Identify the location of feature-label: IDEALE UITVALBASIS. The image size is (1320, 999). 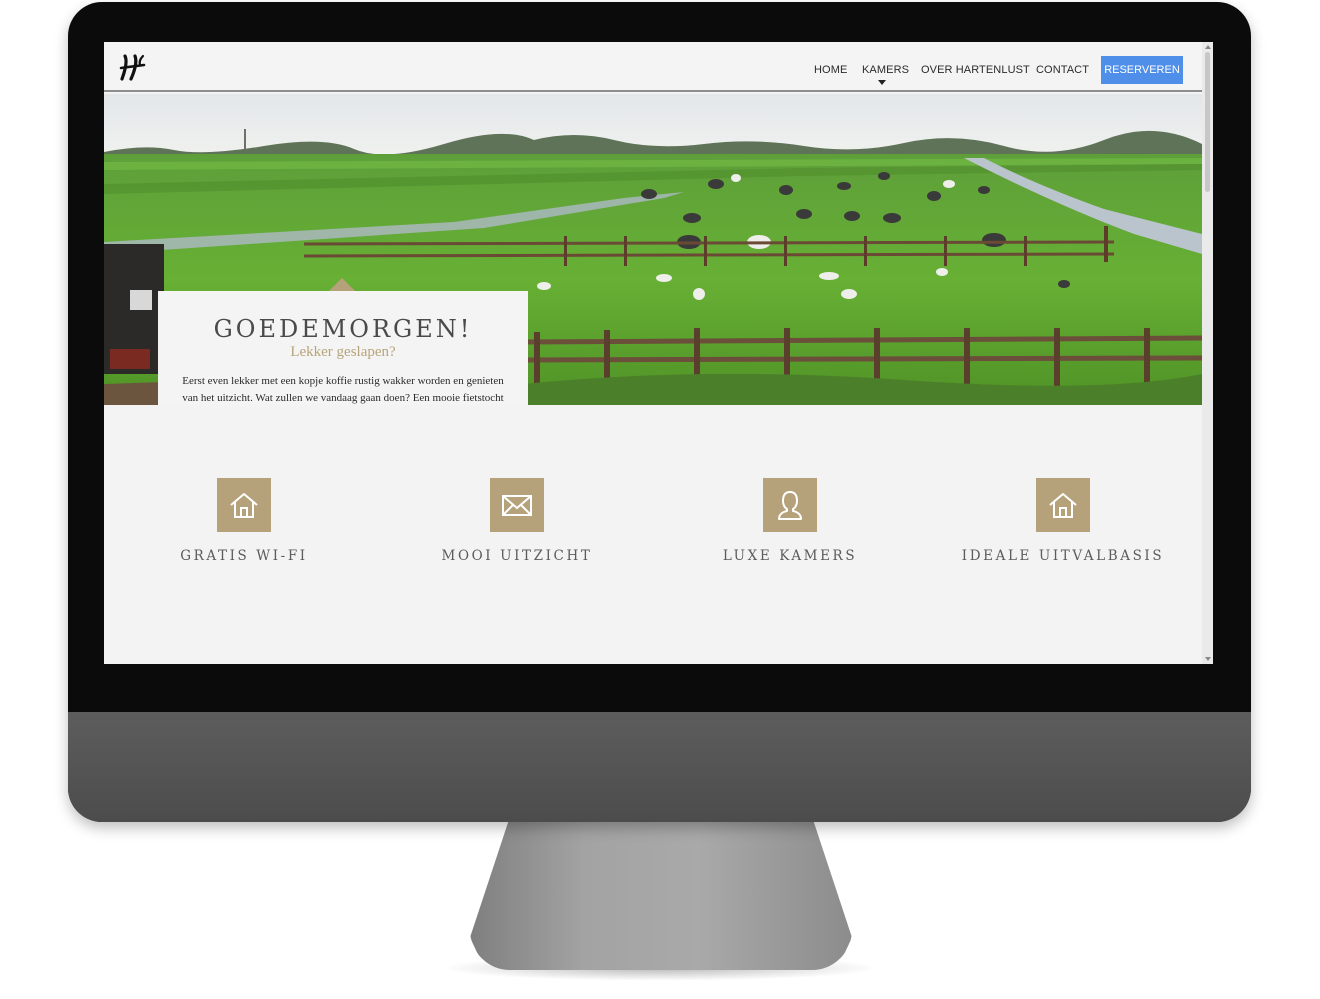
(1063, 556).